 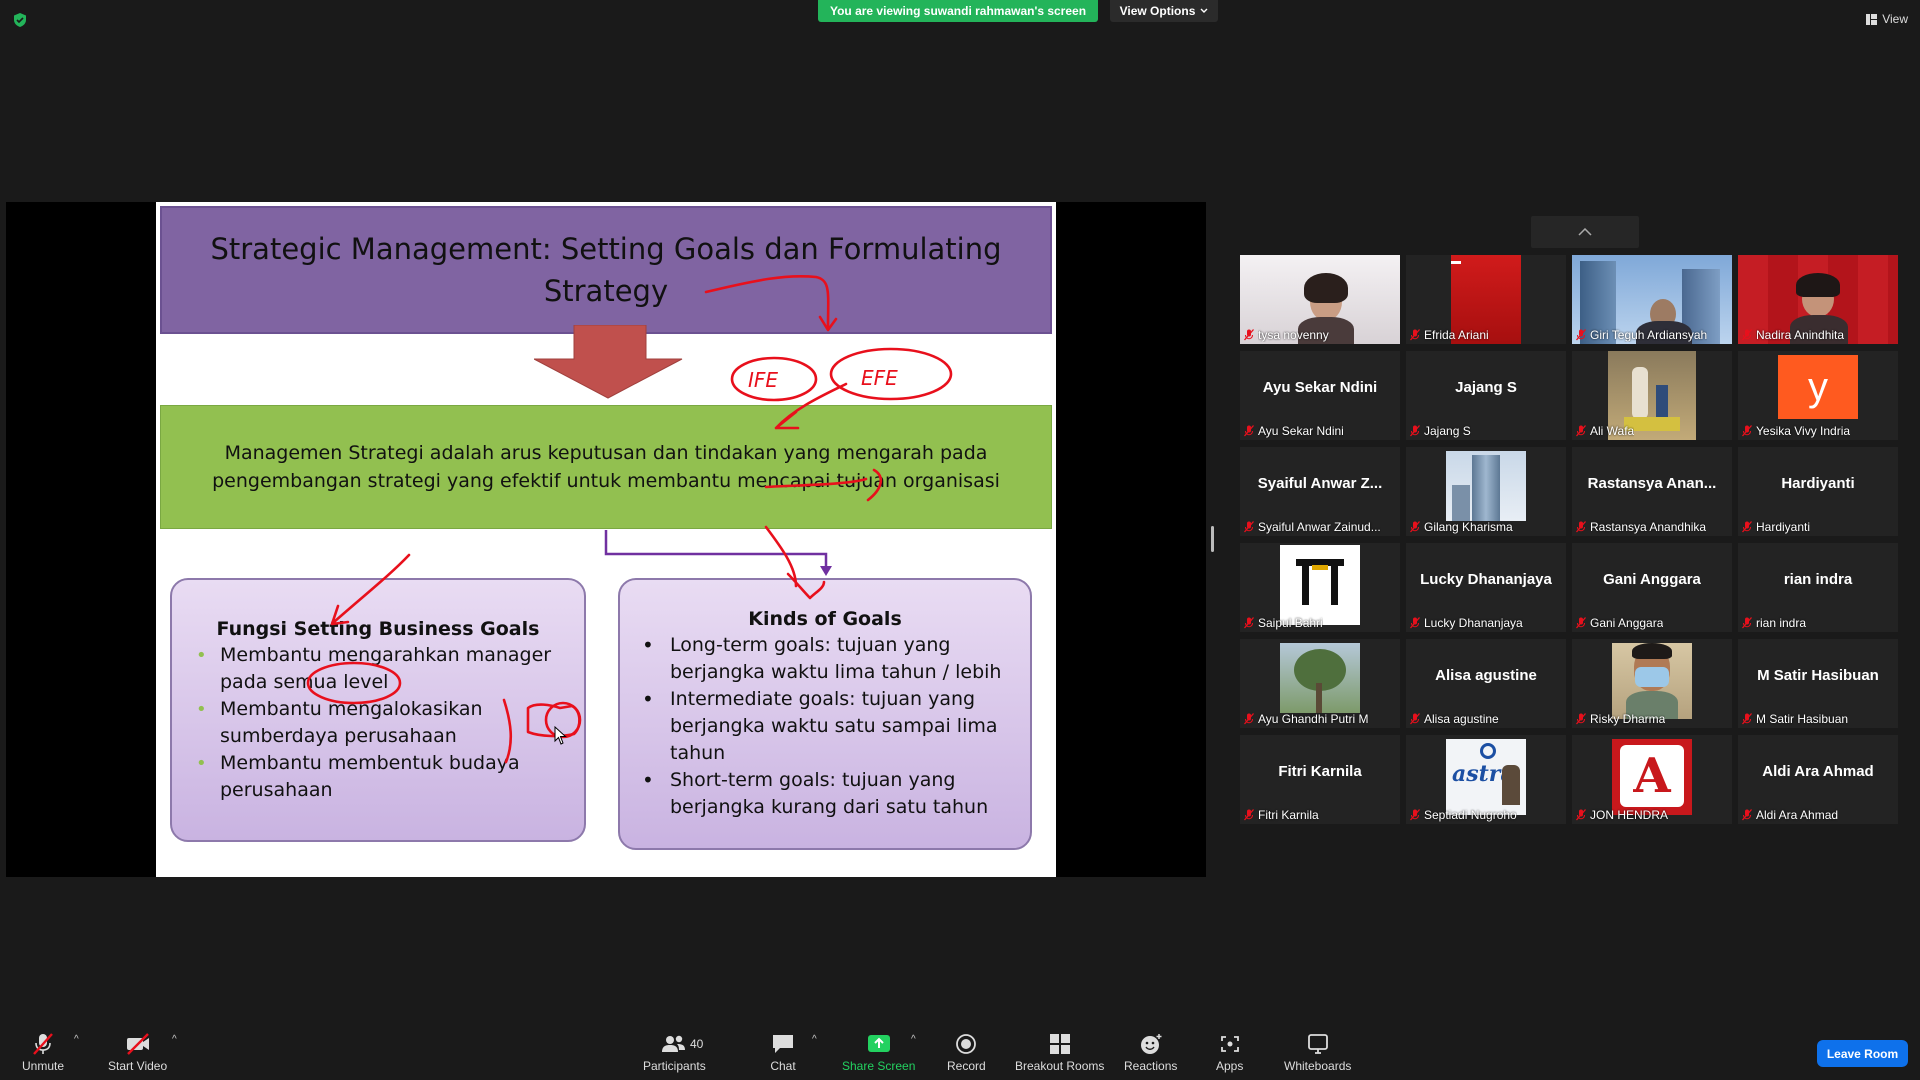 What do you see at coordinates (1486, 579) in the screenshot?
I see `participant-display-name: Lucky Dhananjaya` at bounding box center [1486, 579].